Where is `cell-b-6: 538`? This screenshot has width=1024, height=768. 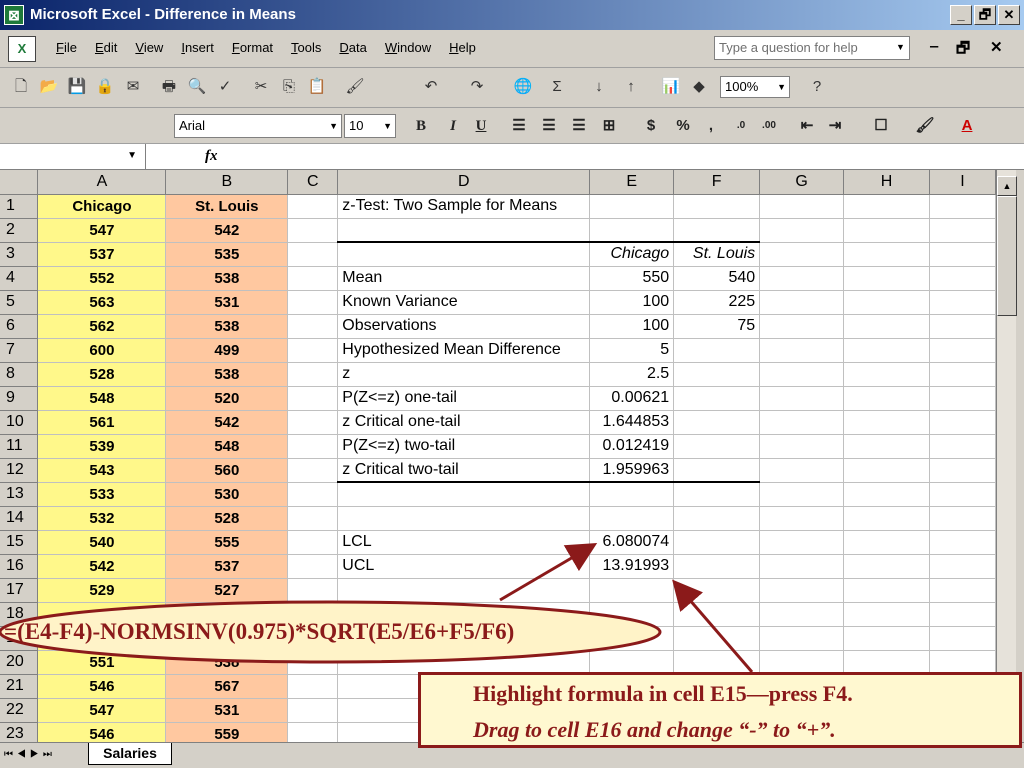
cell-b-6: 538 is located at coordinates (227, 326).